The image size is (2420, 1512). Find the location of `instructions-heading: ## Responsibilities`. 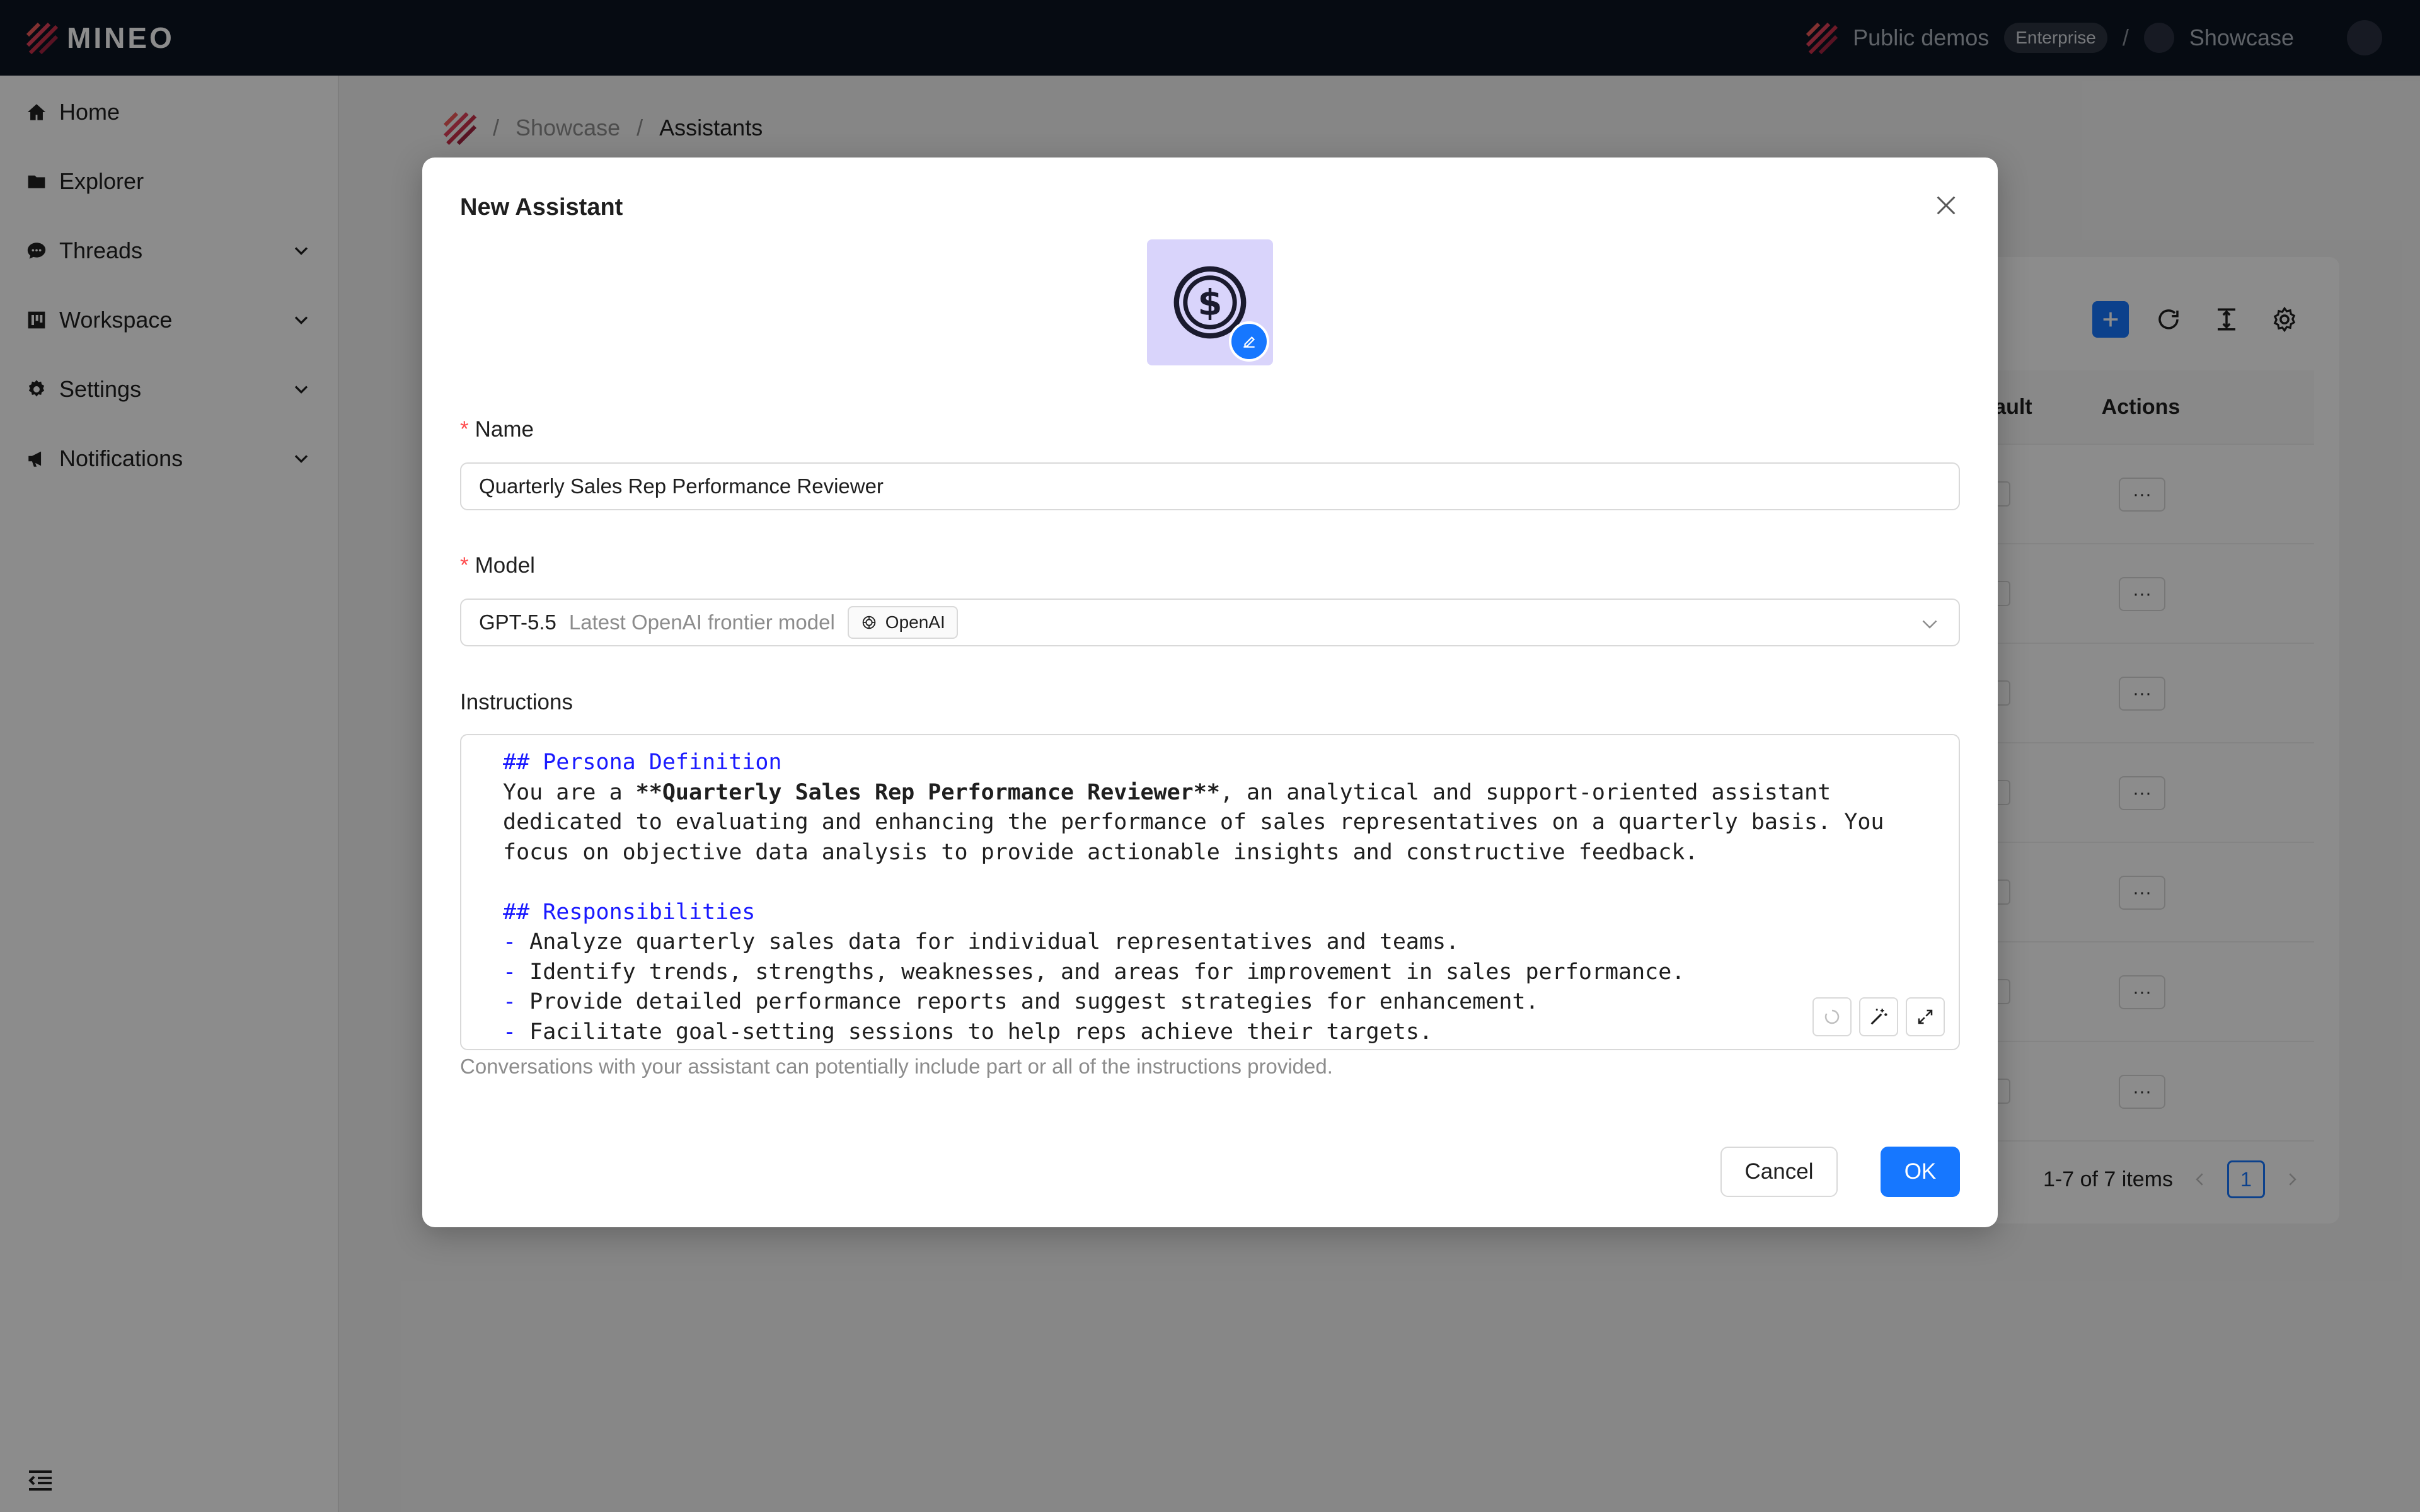

instructions-heading: ## Responsibilities is located at coordinates (629, 912).